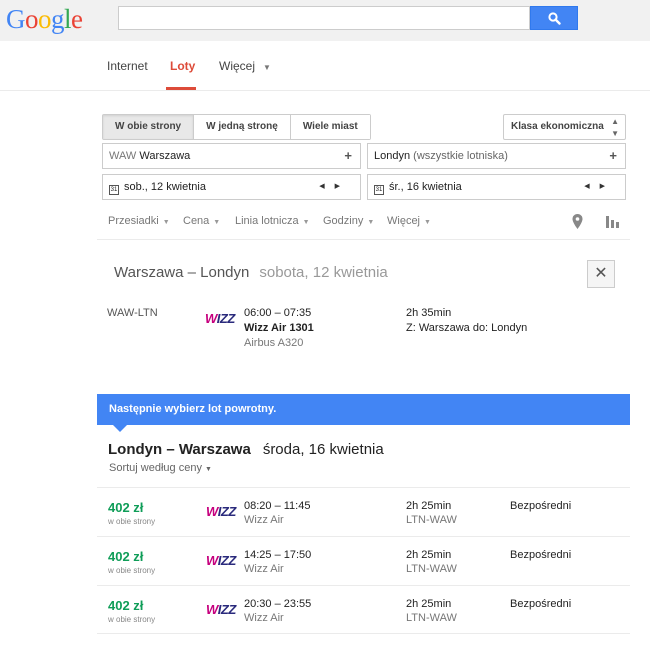 The image size is (650, 672). I want to click on filter-price: Cena ▼, so click(201, 221).